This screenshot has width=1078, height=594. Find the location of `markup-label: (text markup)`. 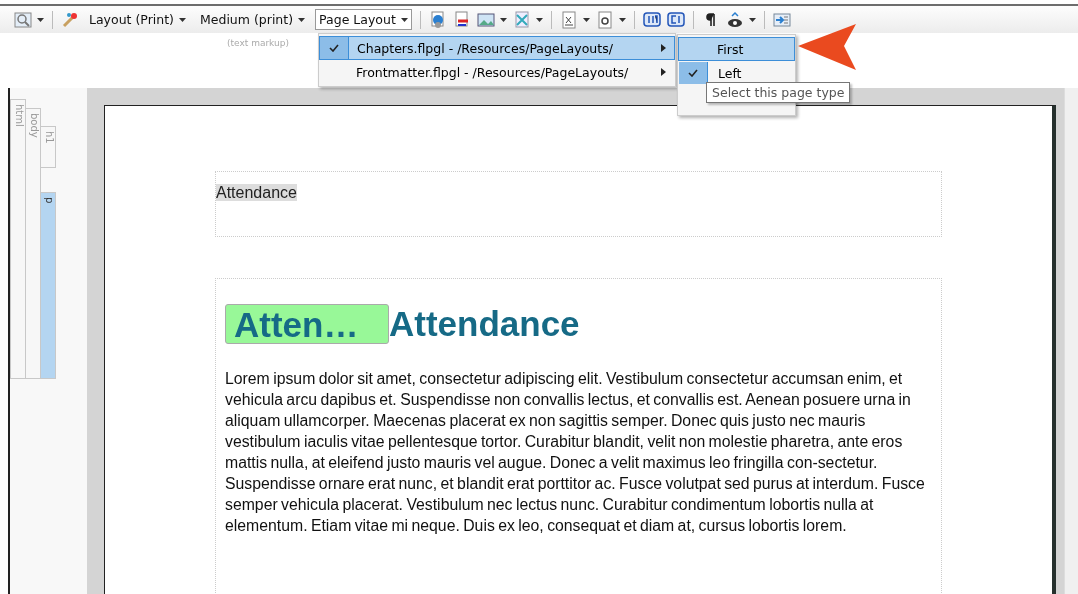

markup-label: (text markup) is located at coordinates (258, 43).